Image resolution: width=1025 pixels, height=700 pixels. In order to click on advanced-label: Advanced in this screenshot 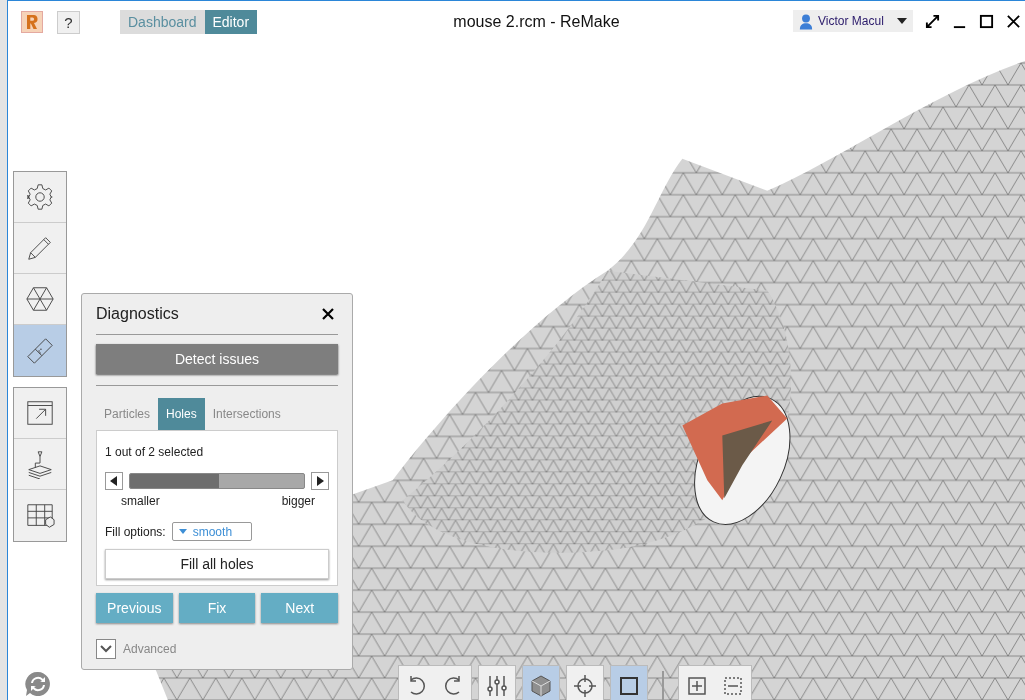, I will do `click(150, 649)`.